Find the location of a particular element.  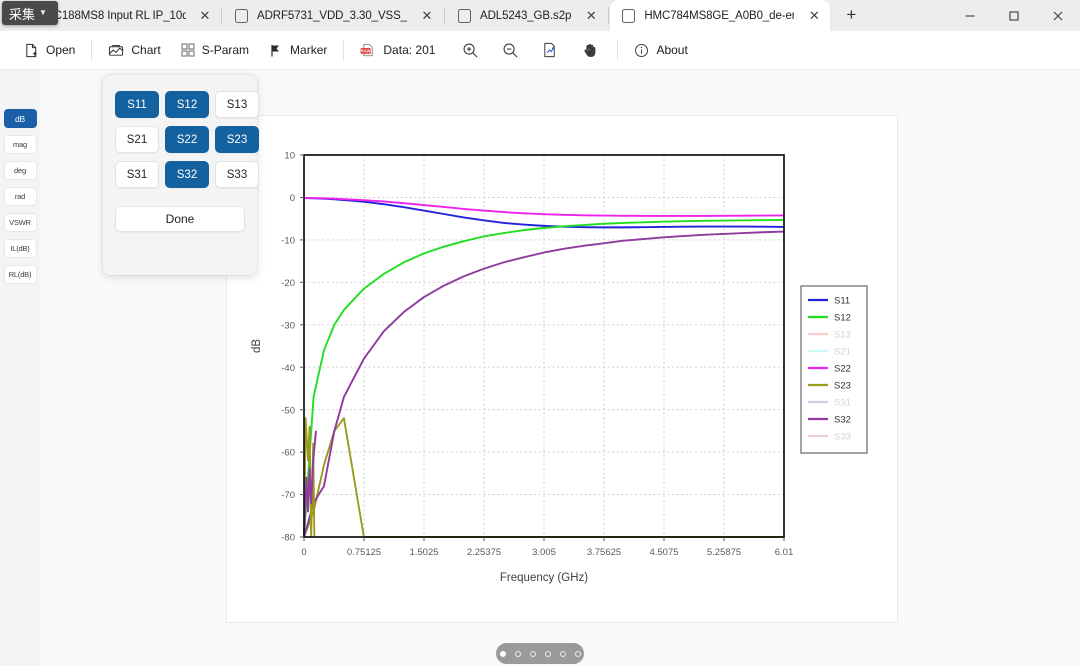

sparam-done-row: Done is located at coordinates (180, 219).